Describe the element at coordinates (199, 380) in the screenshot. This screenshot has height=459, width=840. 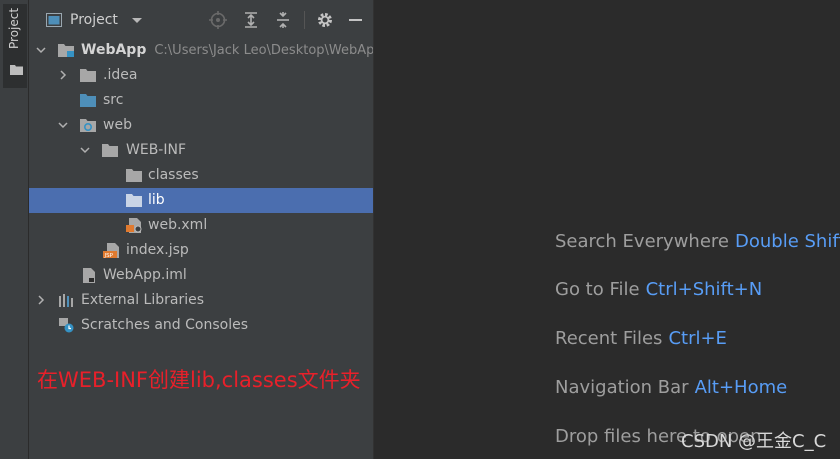
I see `annotation-text: 在WEB-INF创建lib,classes文件夹` at that location.